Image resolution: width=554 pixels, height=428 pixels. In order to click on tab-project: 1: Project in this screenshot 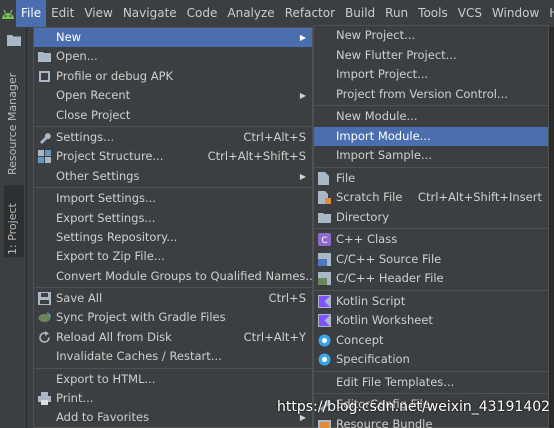, I will do `click(14, 221)`.